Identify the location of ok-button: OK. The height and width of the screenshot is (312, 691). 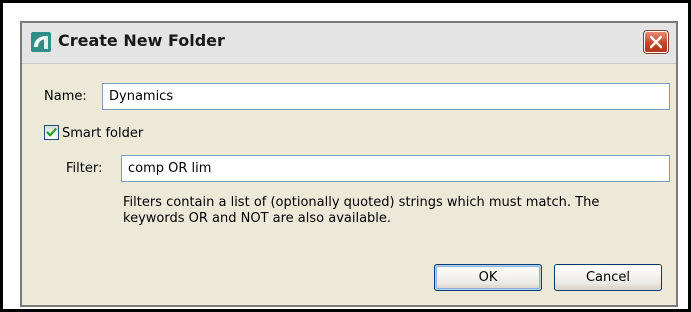
(488, 277).